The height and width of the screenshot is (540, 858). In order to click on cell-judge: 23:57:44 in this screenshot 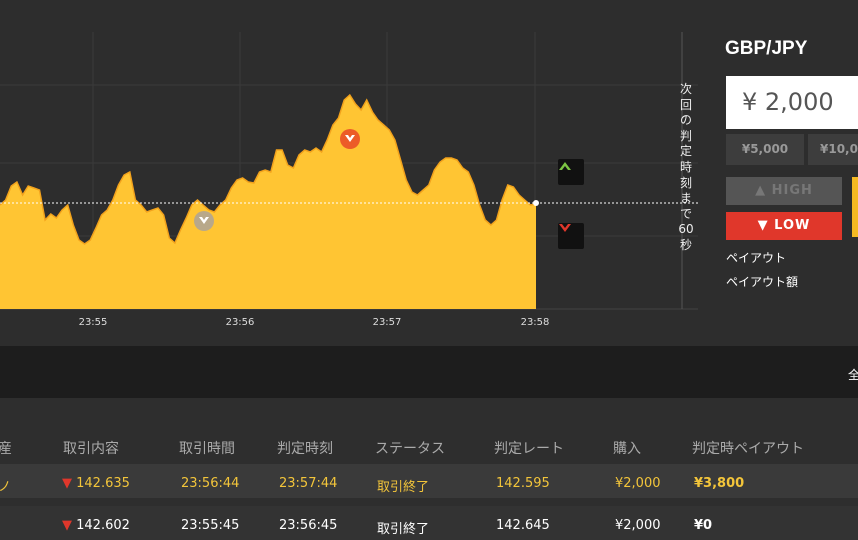, I will do `click(308, 483)`.